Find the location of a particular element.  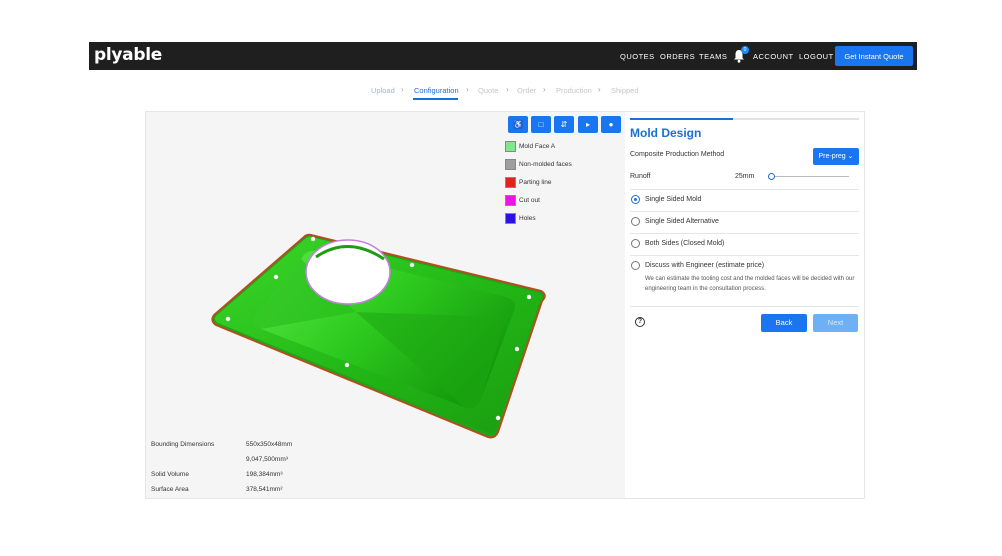

production-method-dropdown: Pre-preg ⌄ is located at coordinates (836, 156).